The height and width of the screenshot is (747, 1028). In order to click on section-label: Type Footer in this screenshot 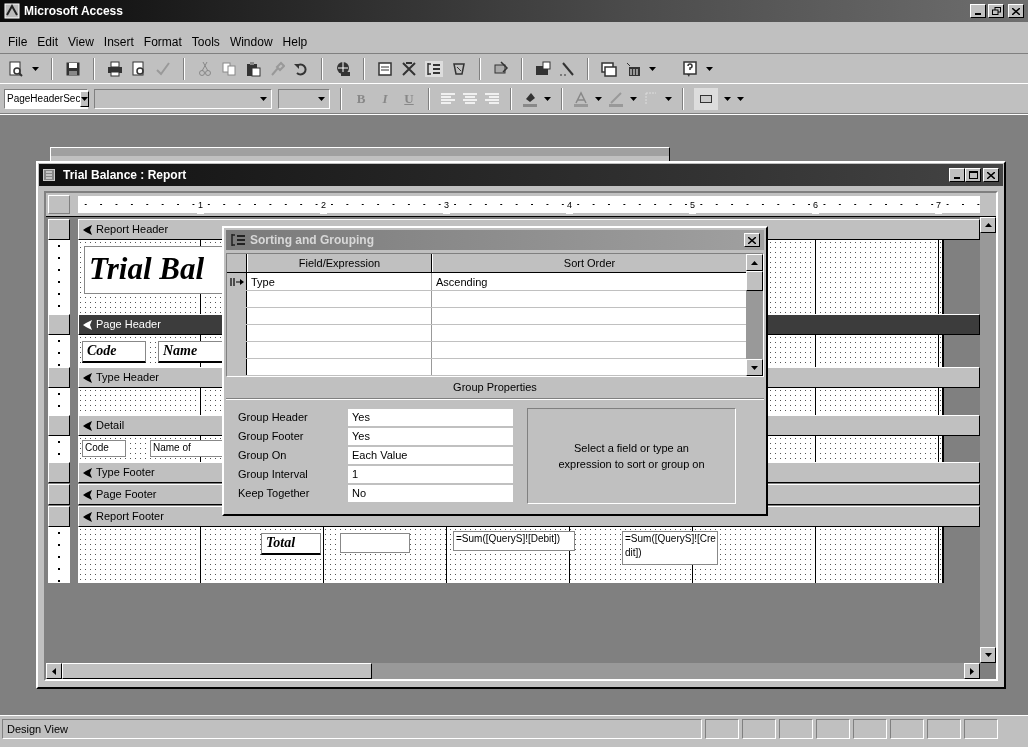, I will do `click(125, 473)`.